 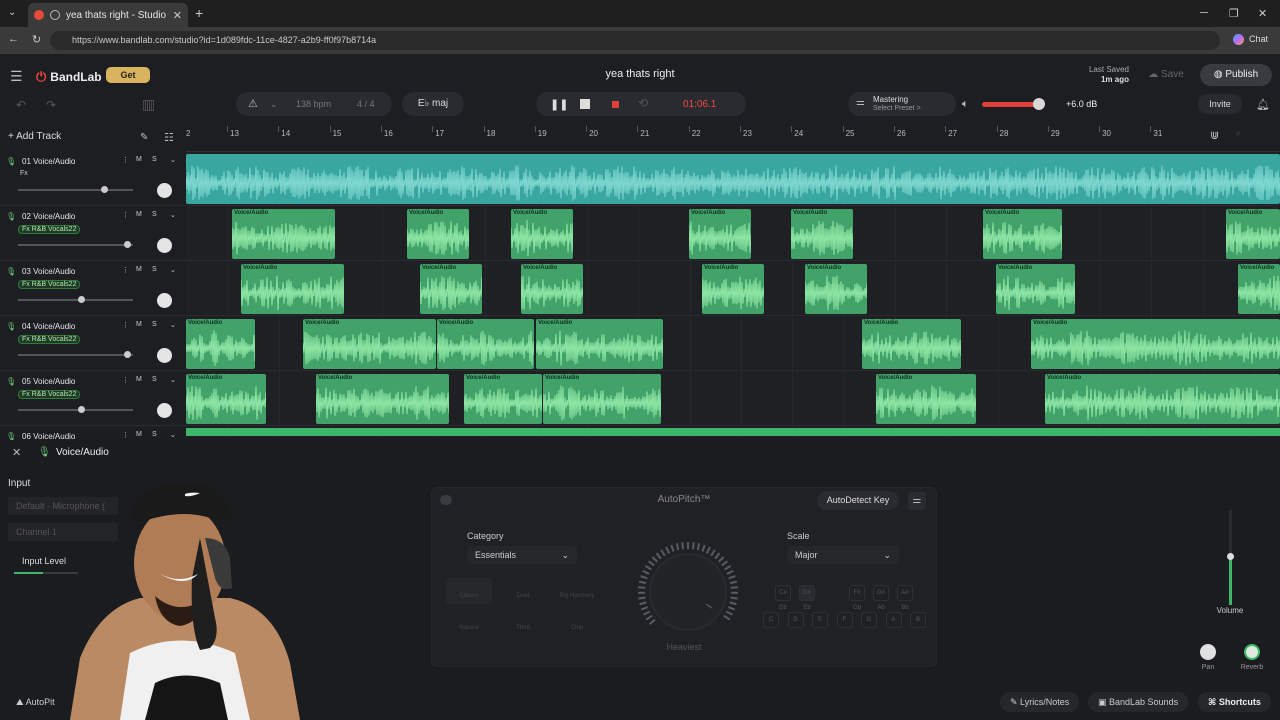 I want to click on track-lane, so click(x=733, y=179).